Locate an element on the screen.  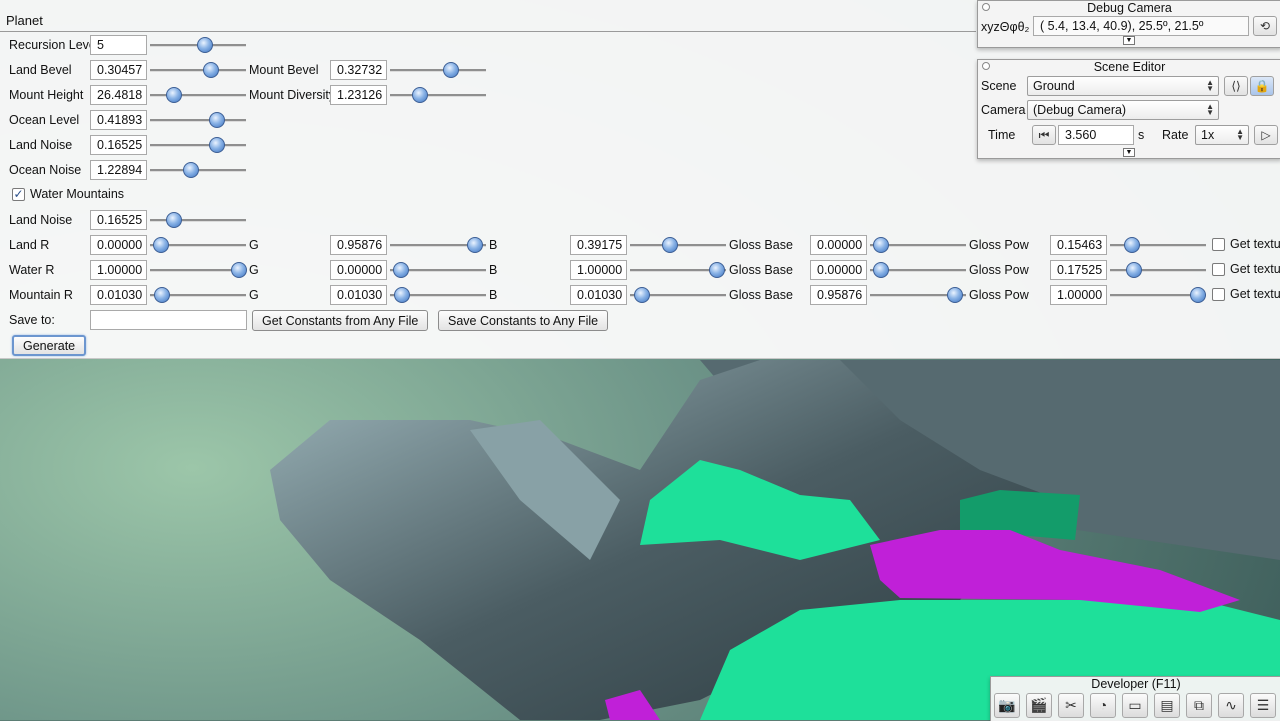
windows-icon: ⧉ is located at coordinates (1199, 705).